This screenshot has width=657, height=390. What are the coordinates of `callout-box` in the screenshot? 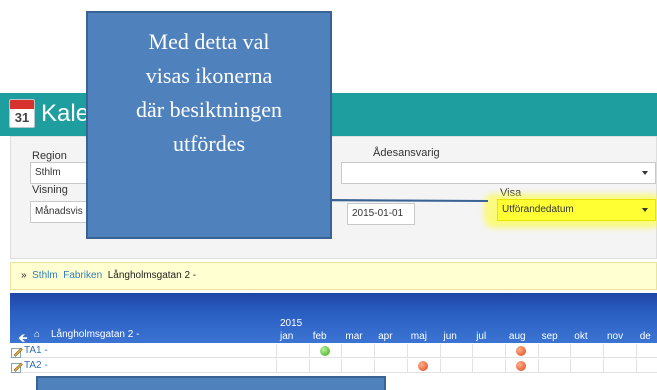 It's located at (211, 383).